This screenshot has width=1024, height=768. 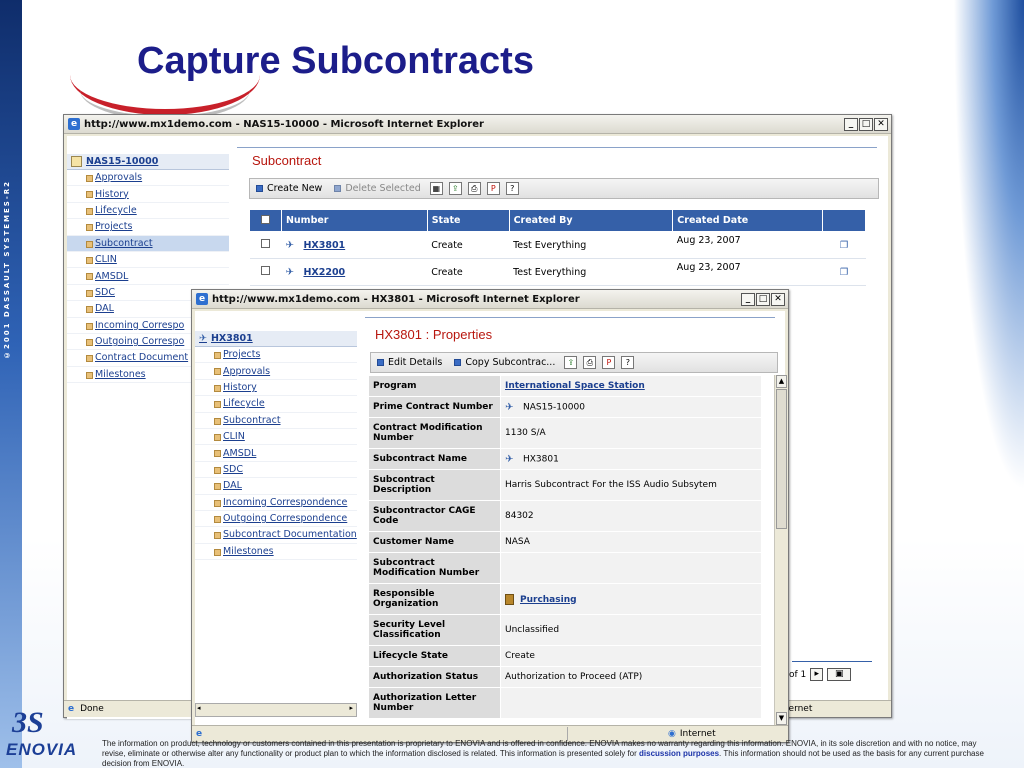 I want to click on column-header-created-date: Created Date, so click(x=748, y=220).